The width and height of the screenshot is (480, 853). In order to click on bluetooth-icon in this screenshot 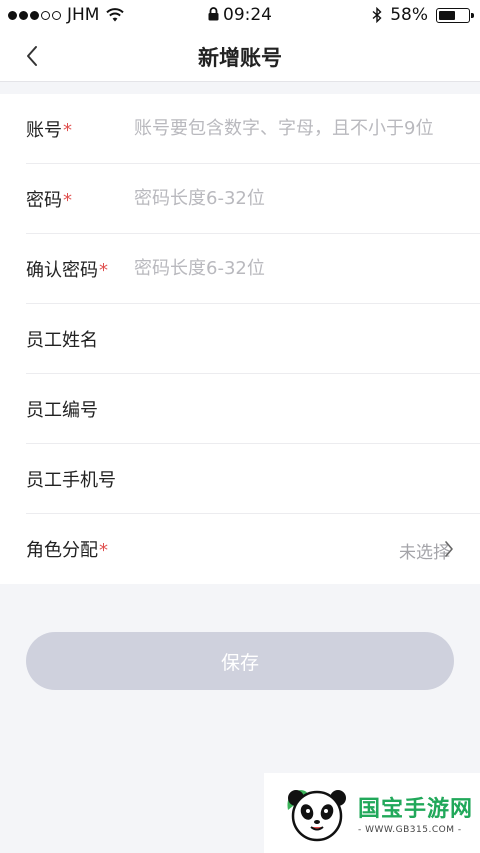, I will do `click(377, 15)`.